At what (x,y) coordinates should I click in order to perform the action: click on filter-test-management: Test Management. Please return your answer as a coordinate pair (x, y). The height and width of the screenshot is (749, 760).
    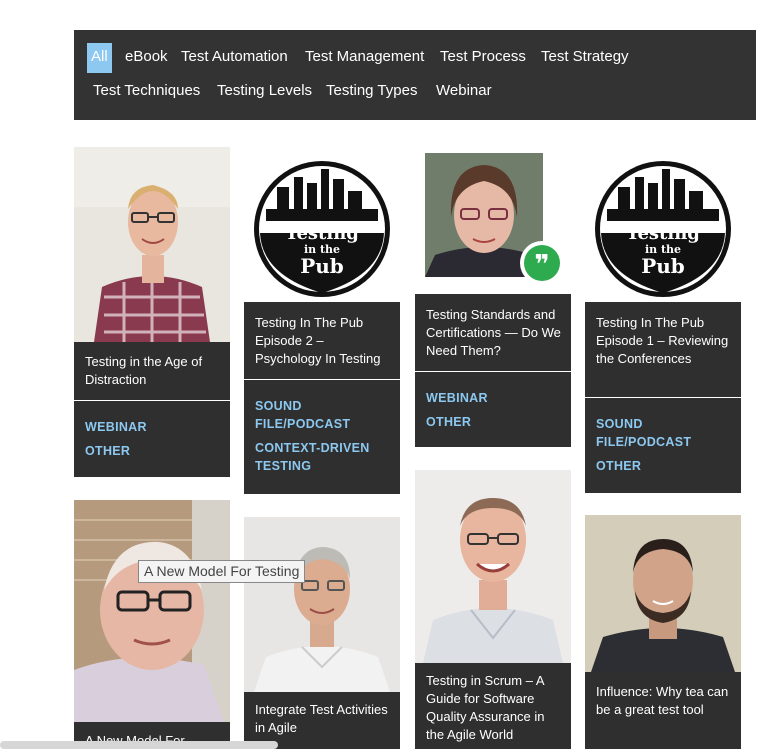
    Looking at the image, I should click on (364, 58).